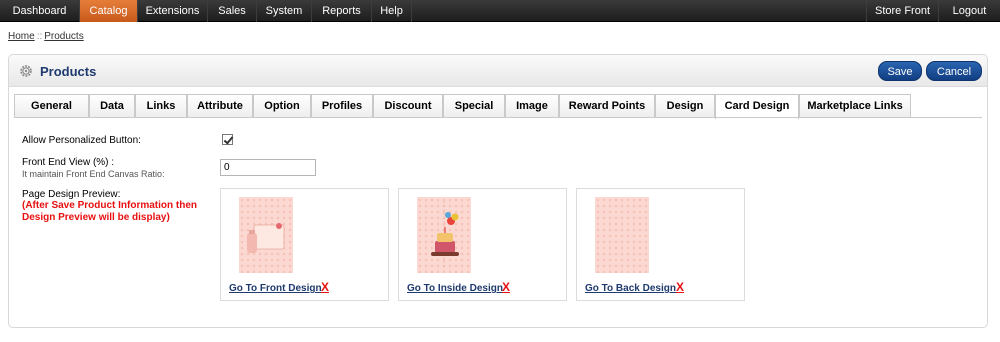  Describe the element at coordinates (498, 71) in the screenshot. I see `panel-header: Products Save Cancel` at that location.